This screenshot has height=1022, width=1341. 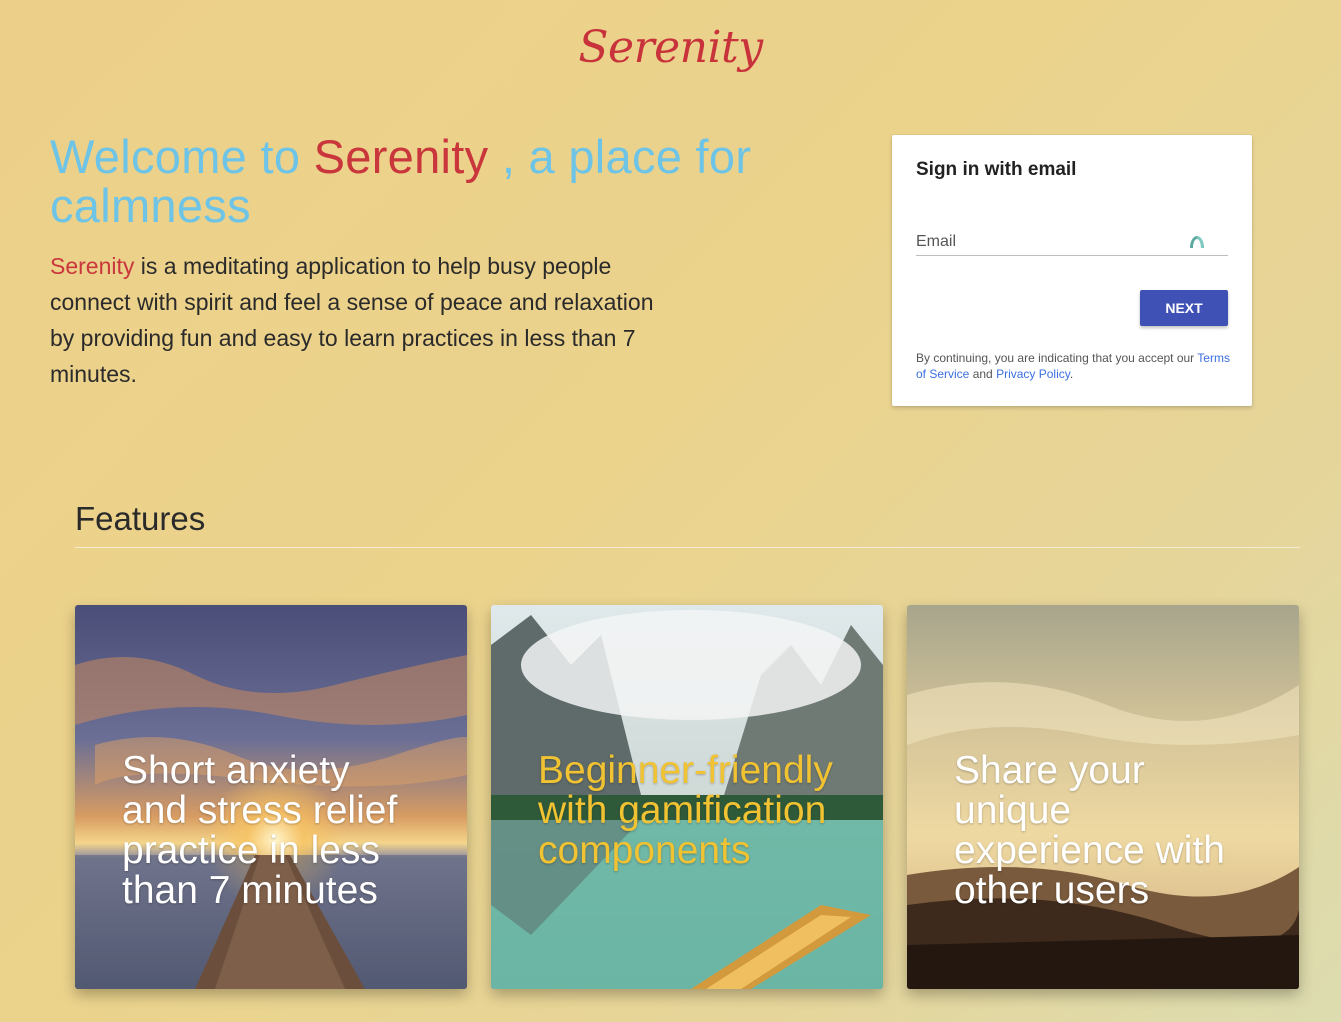 I want to click on hero-title-part1: Welcome to, so click(x=182, y=156).